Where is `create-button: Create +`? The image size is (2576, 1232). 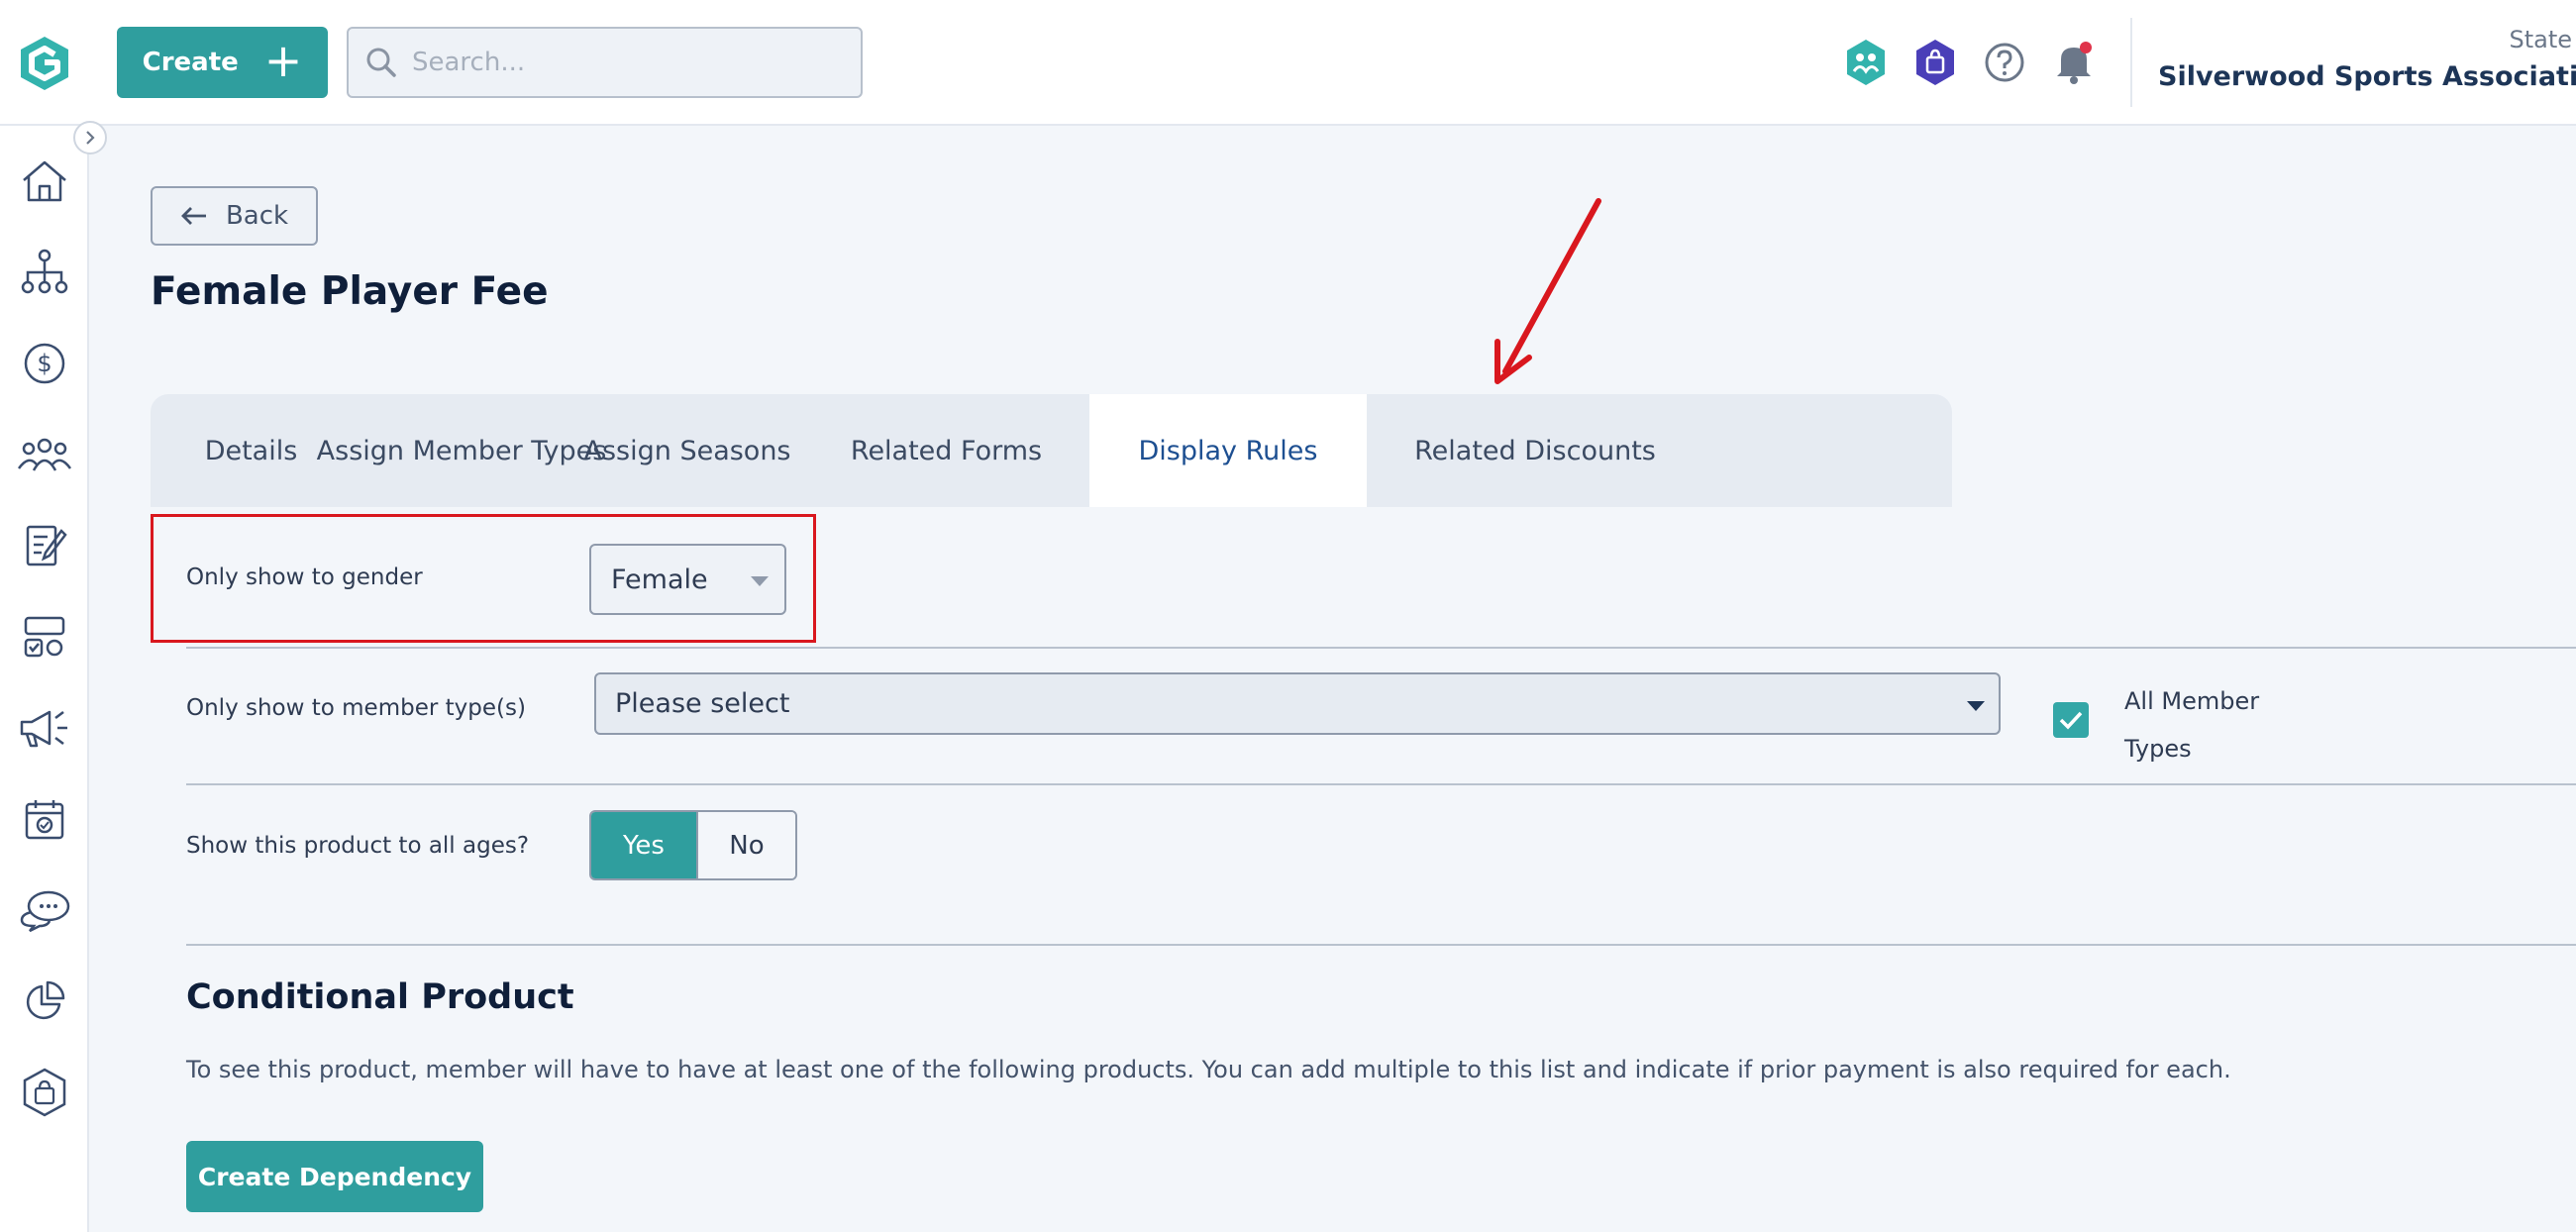 create-button: Create + is located at coordinates (222, 63).